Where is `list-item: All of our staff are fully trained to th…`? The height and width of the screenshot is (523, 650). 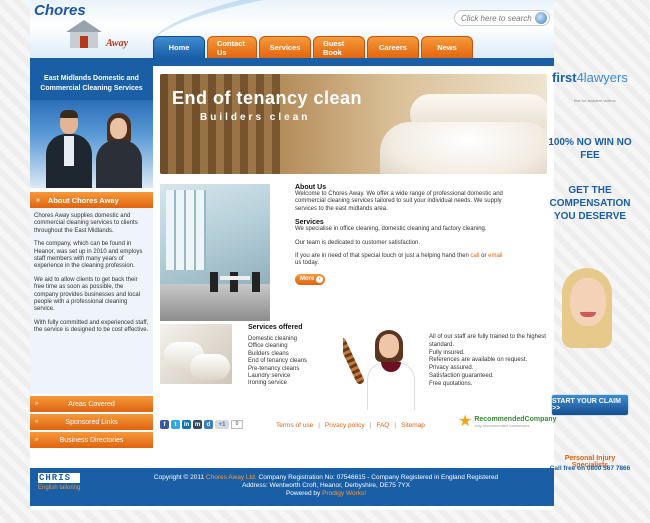
list-item: All of our staff are fully trained to th… is located at coordinates (487, 341).